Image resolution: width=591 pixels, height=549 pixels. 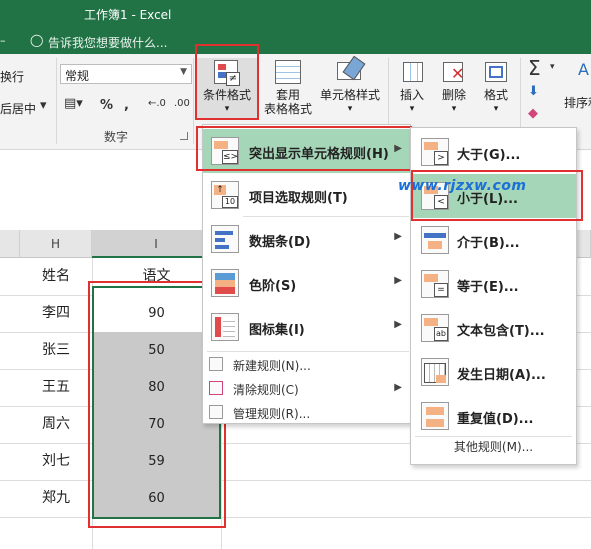 I want to click on autosum-icon: Σ, so click(x=534, y=68).